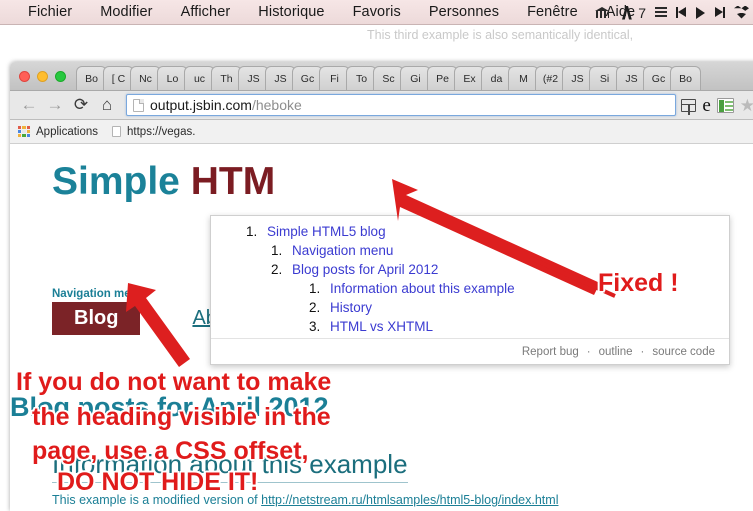 Image resolution: width=753 pixels, height=511 pixels. What do you see at coordinates (233, 181) in the screenshot?
I see `page-title-part2: HTM` at bounding box center [233, 181].